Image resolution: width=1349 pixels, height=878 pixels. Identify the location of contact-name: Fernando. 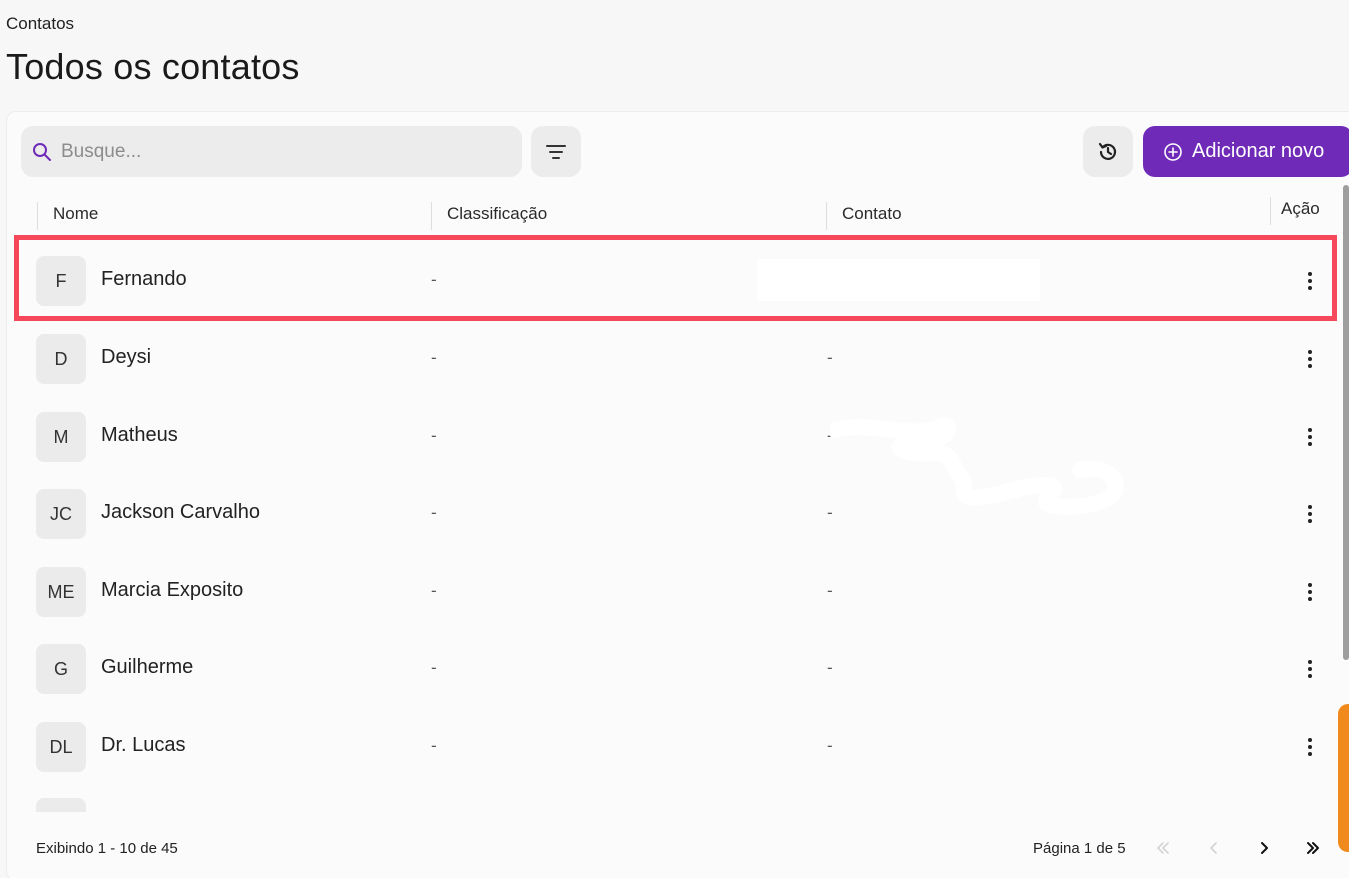
(144, 279).